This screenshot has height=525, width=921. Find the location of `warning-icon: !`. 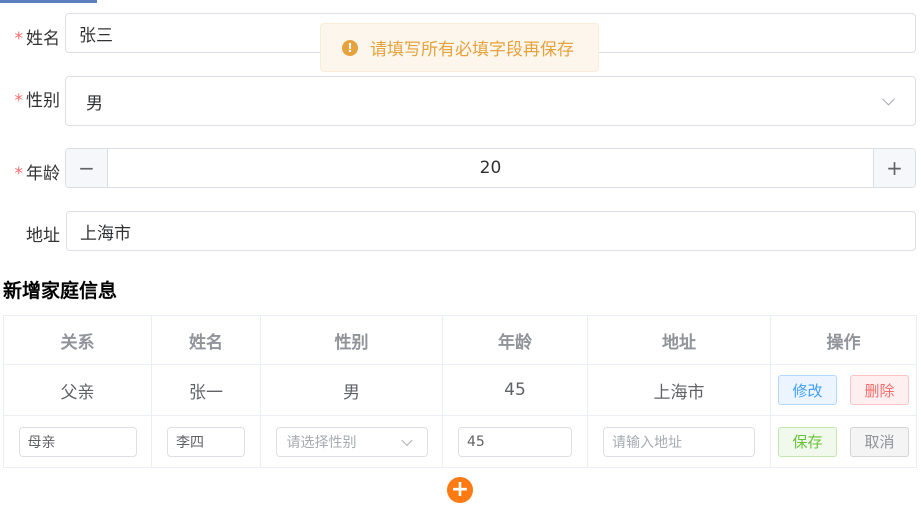

warning-icon: ! is located at coordinates (350, 47).